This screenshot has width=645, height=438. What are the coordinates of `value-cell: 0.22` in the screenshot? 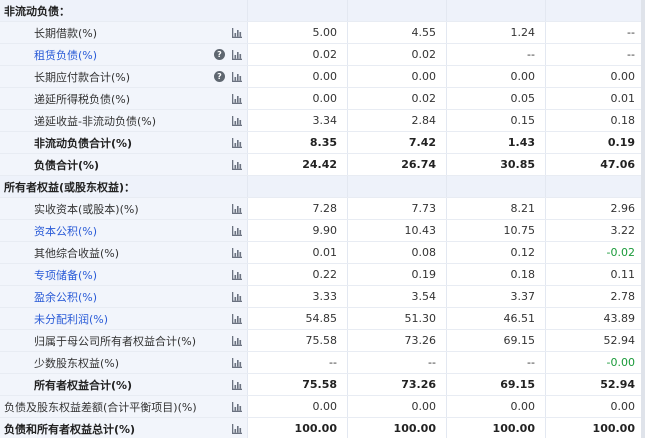 It's located at (298, 274).